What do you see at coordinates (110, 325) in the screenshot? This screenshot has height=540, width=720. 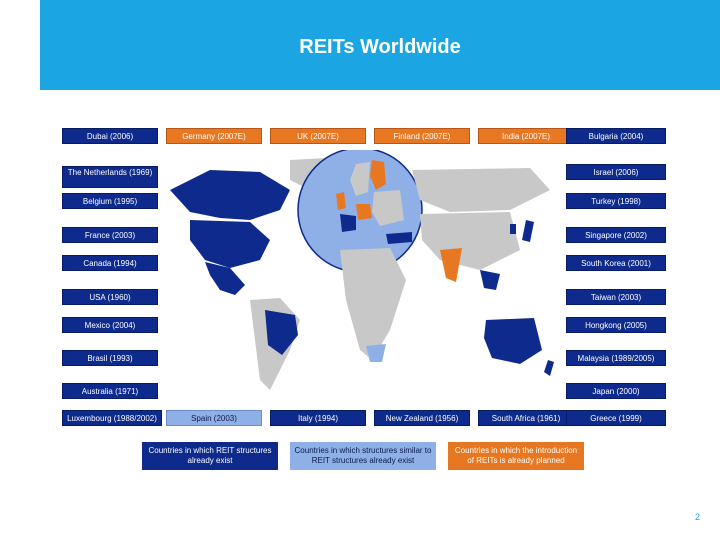 I see `label-mexico: Mexico (2004)` at bounding box center [110, 325].